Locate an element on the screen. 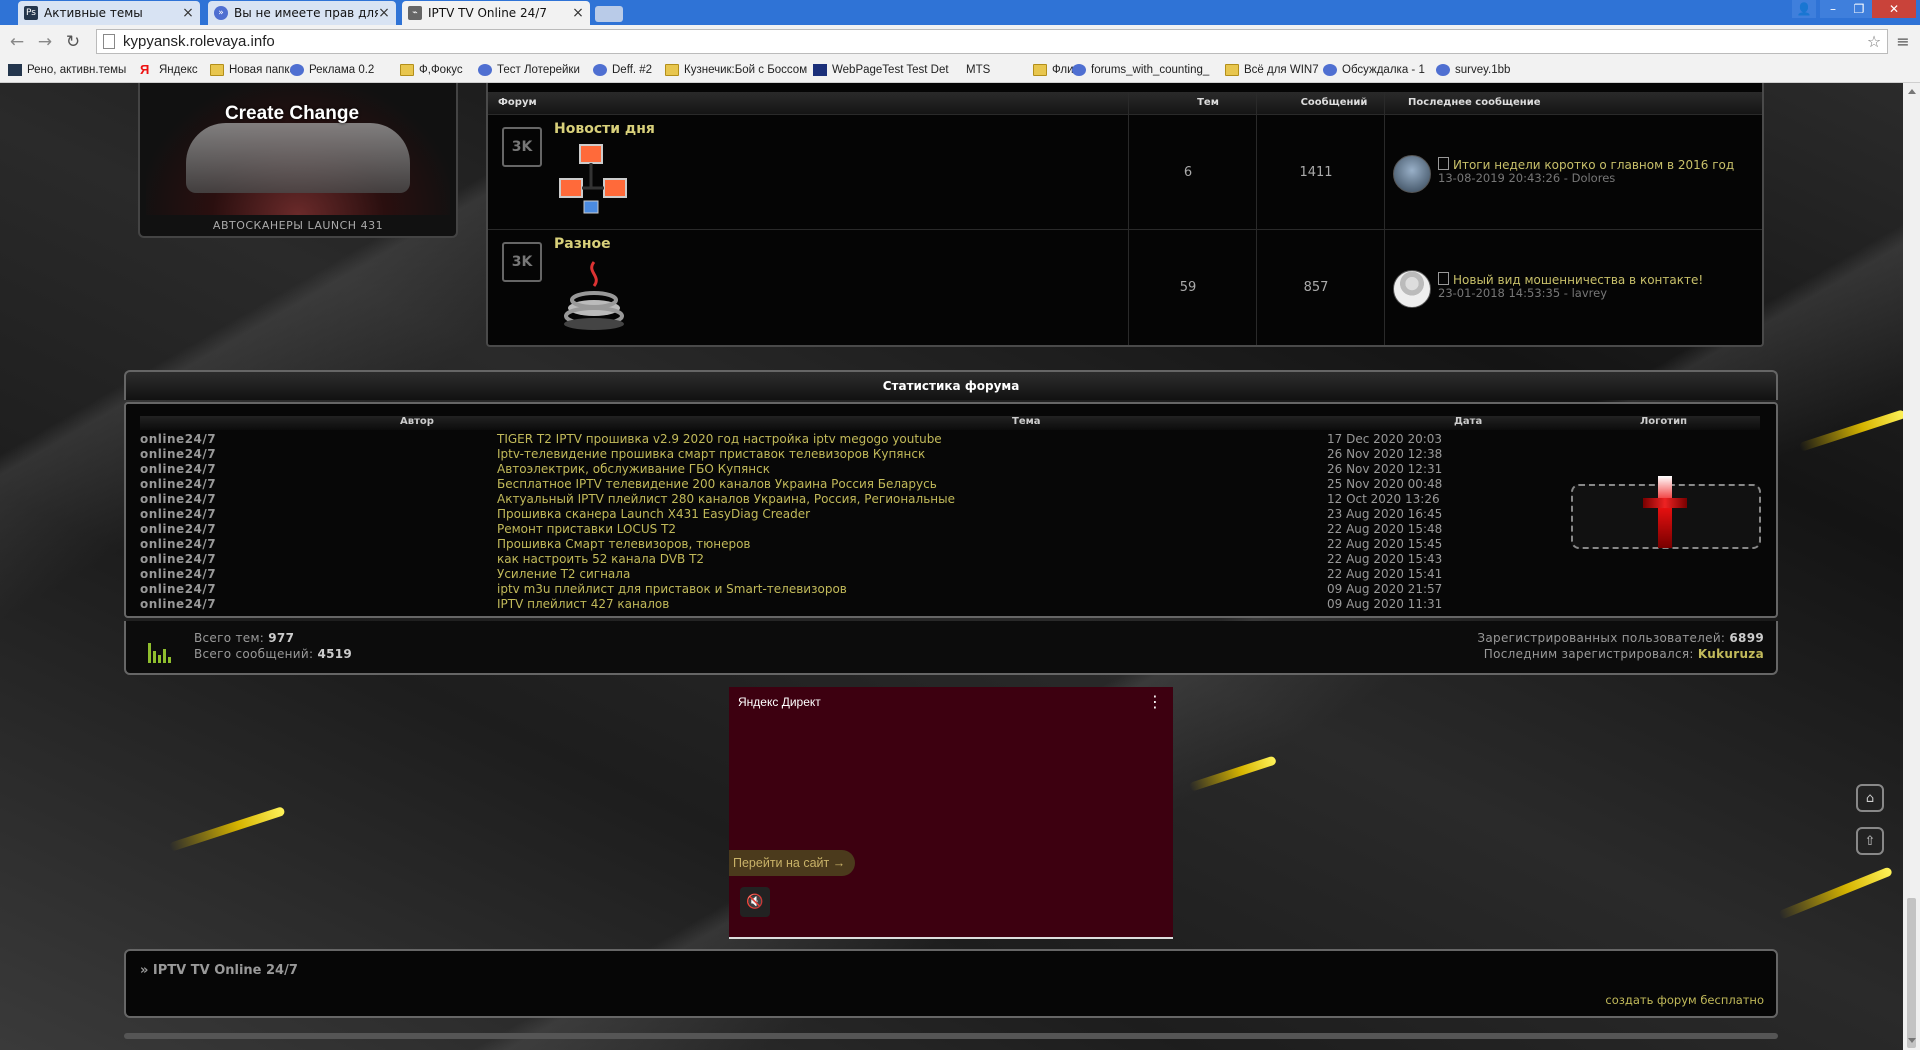  address-bar: ☆ is located at coordinates (992, 41).